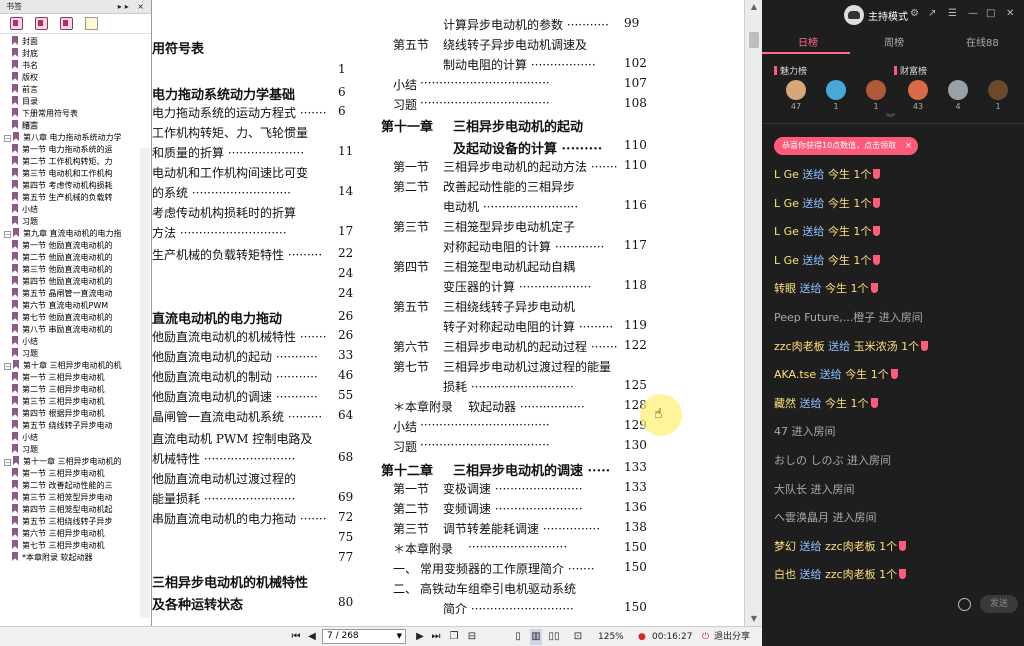 The width and height of the screenshot is (1024, 646). I want to click on page-dropdown-icon: ▼, so click(399, 636).